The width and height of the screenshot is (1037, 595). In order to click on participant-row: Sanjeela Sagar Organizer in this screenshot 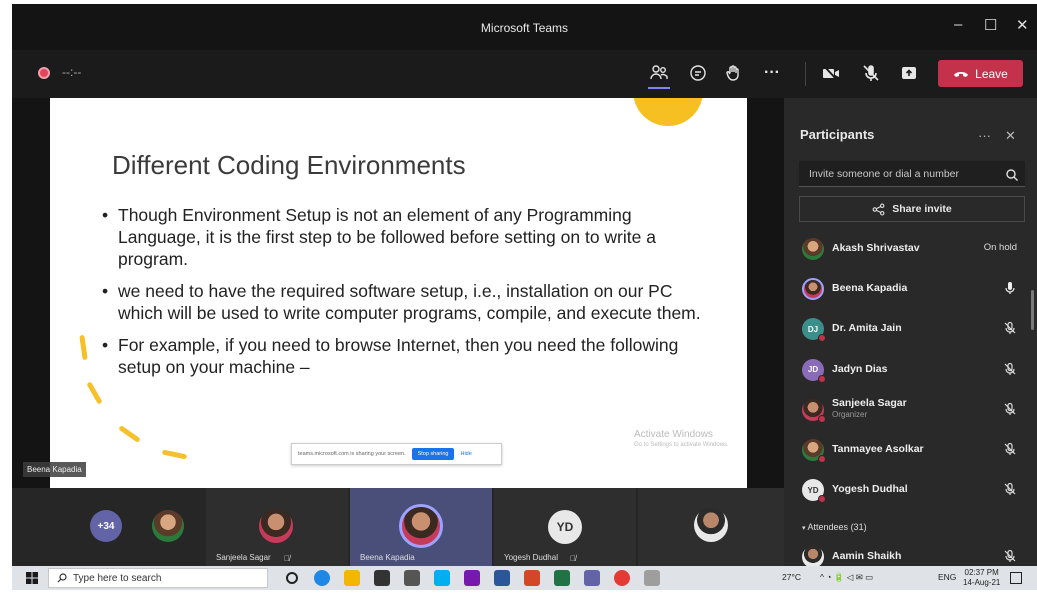, I will do `click(906, 411)`.